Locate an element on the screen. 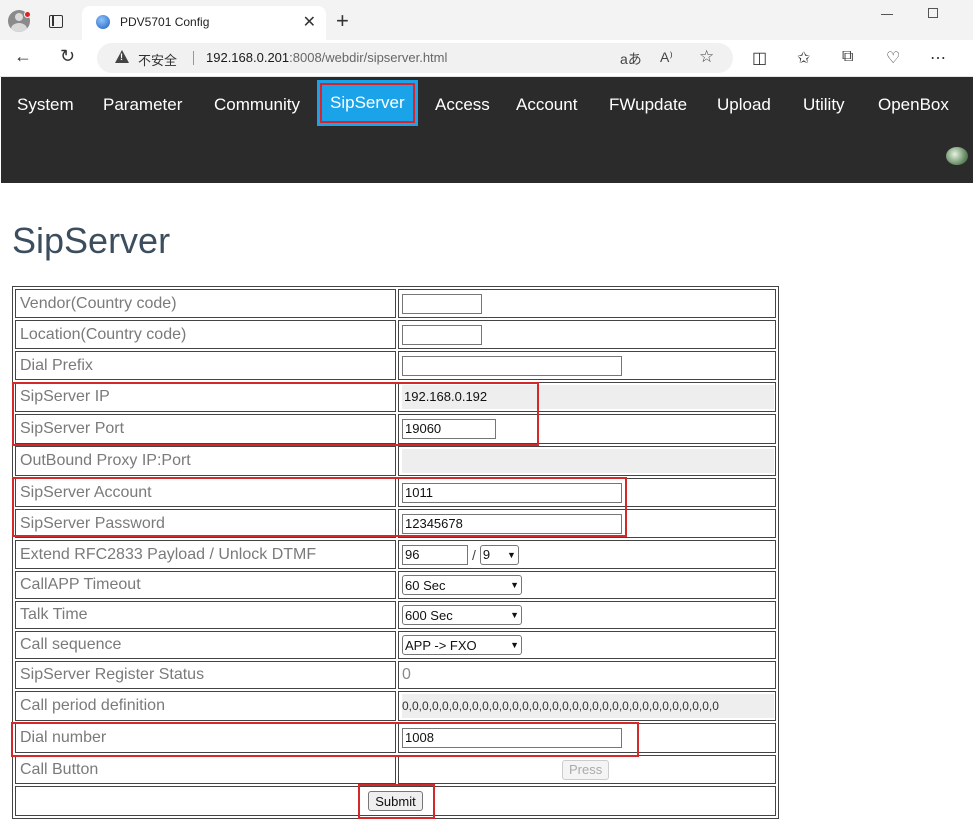  call-button-cell: Press is located at coordinates (587, 769).